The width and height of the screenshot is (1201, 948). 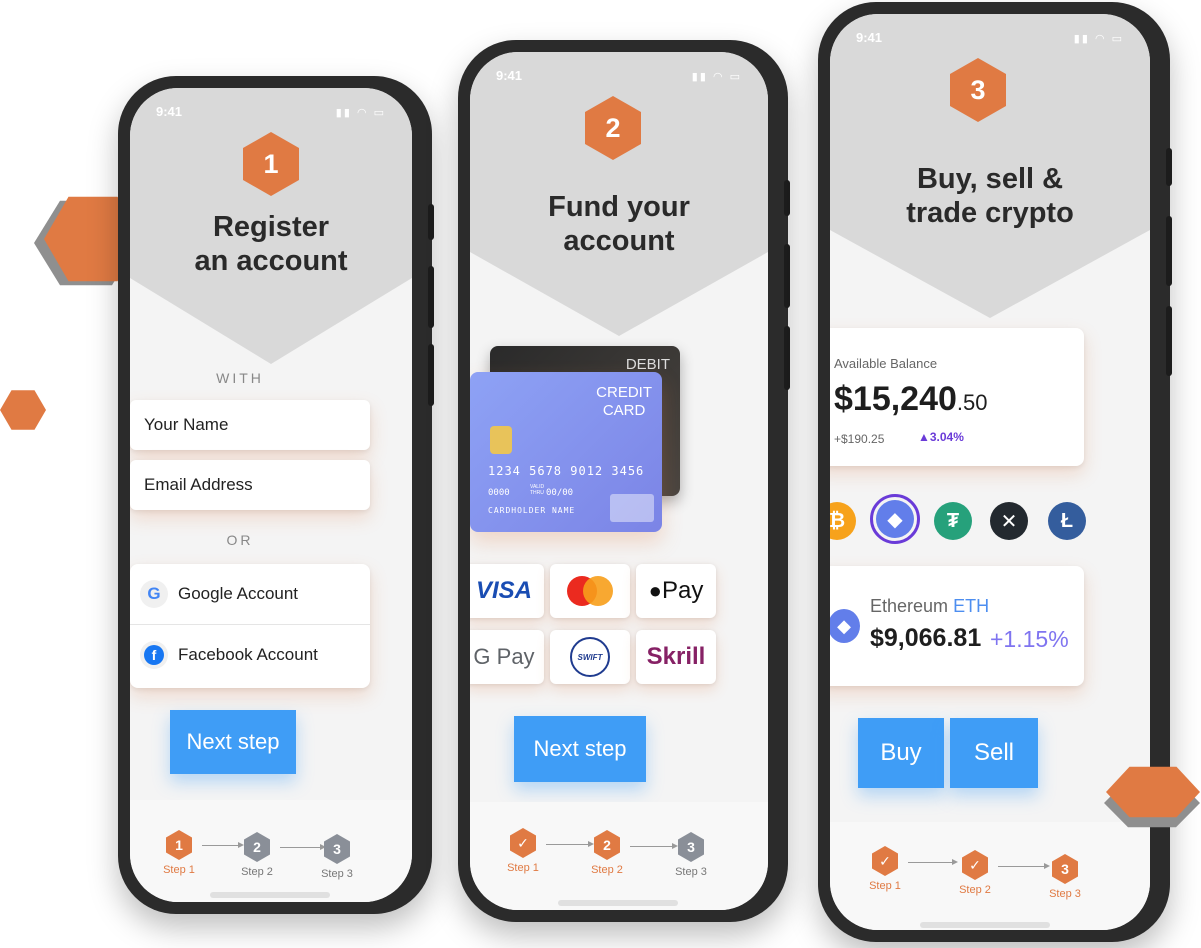 I want to click on facebook-login-button: f Facebook Account, so click(x=250, y=655).